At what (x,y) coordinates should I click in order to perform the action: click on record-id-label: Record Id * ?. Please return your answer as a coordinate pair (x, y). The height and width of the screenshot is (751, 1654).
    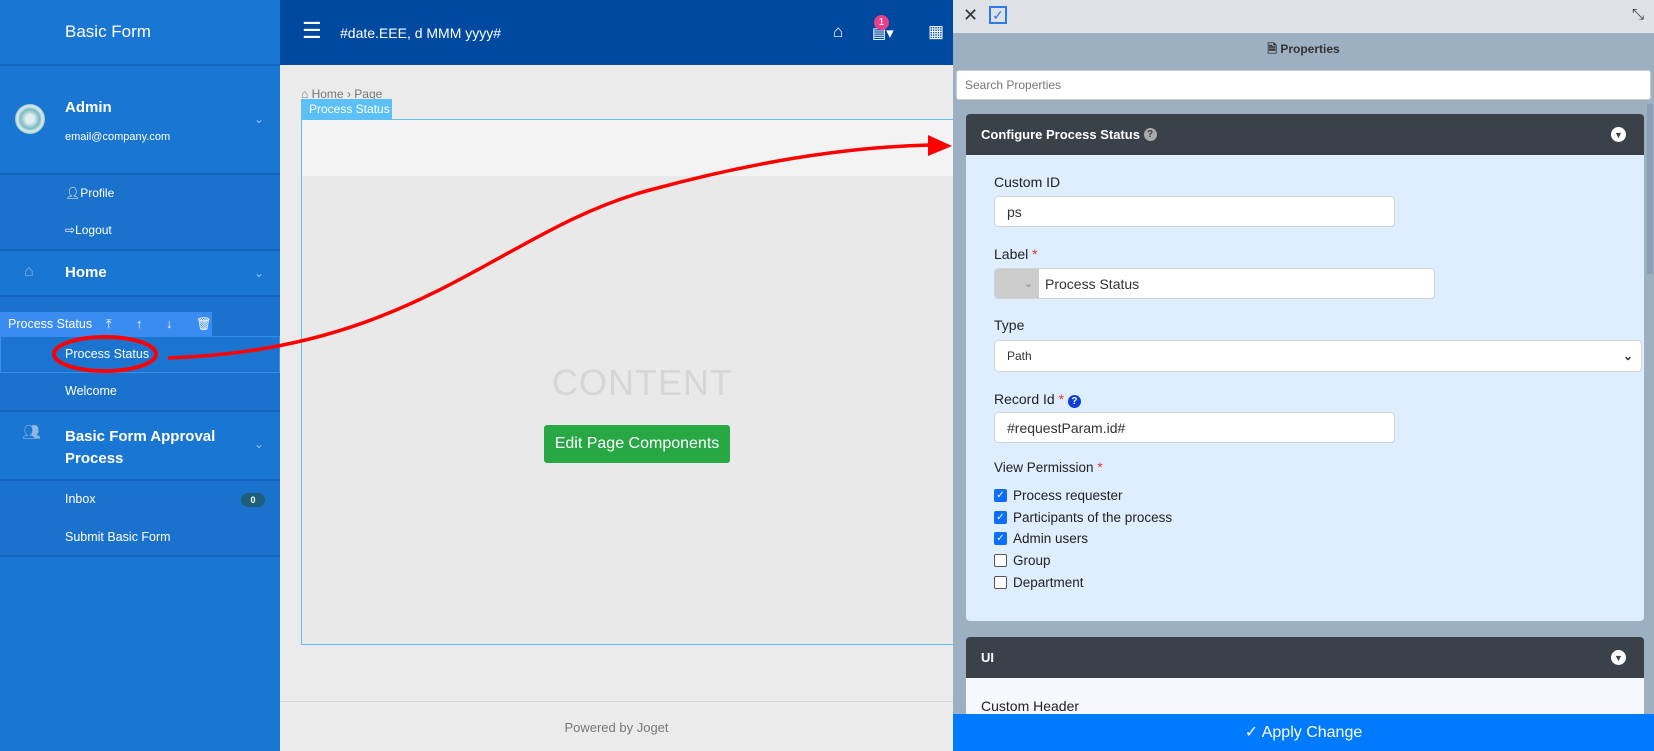
    Looking at the image, I should click on (1037, 399).